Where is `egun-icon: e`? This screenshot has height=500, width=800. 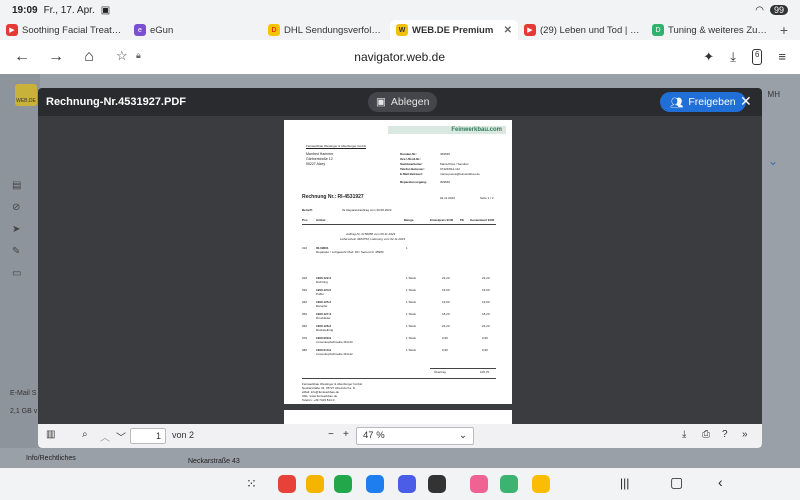 egun-icon: e is located at coordinates (140, 30).